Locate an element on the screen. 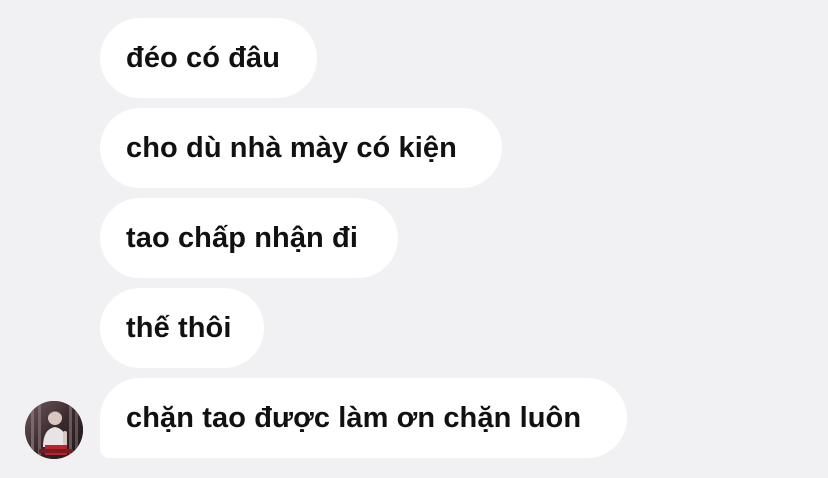 This screenshot has height=478, width=828. message-bubble: đéo có đâu is located at coordinates (208, 58).